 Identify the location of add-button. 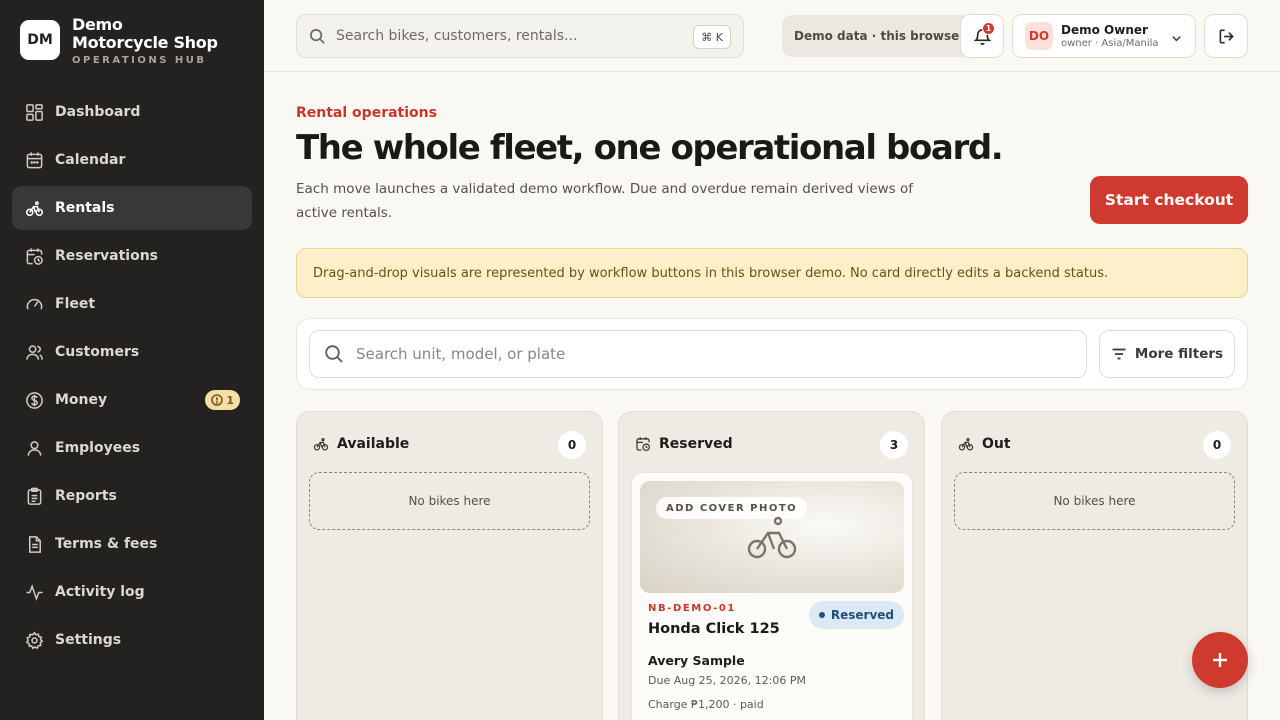
(1220, 660).